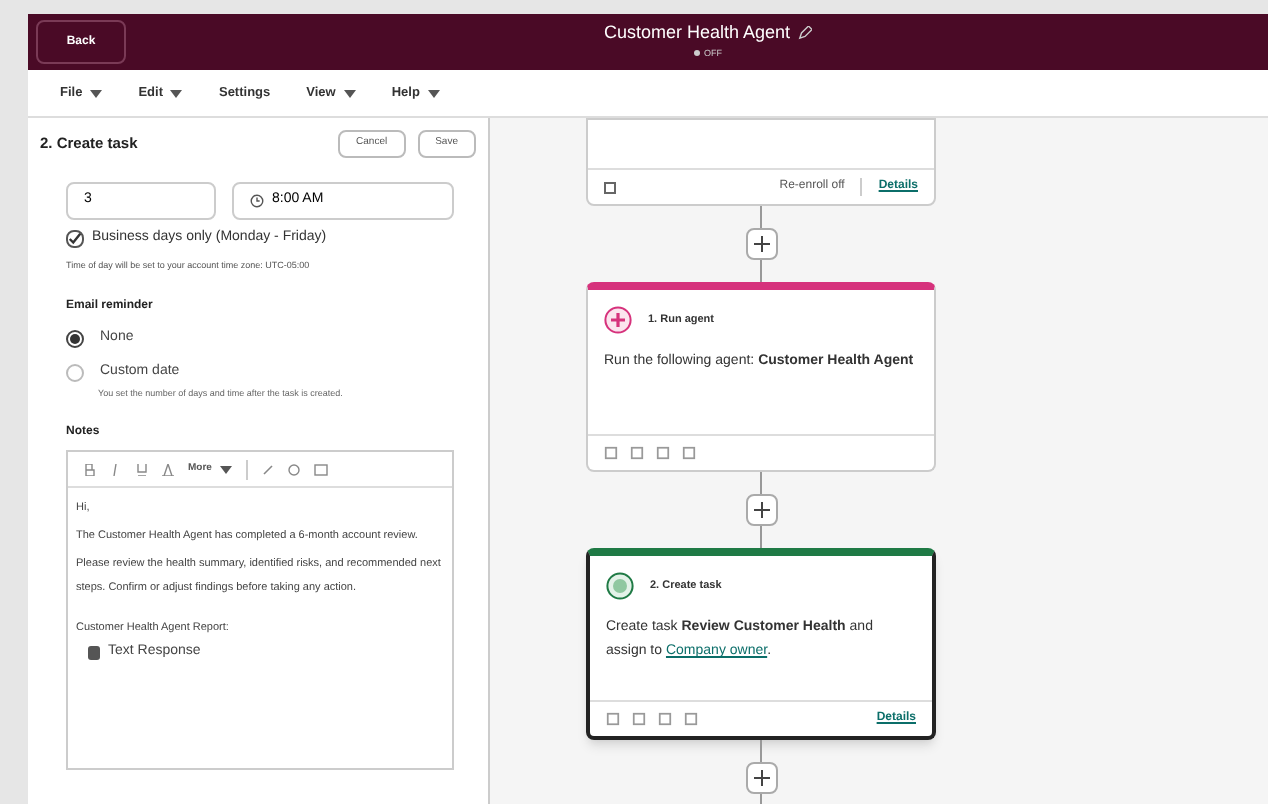  What do you see at coordinates (697, 33) in the screenshot?
I see `window-title: Customer Health Agent` at bounding box center [697, 33].